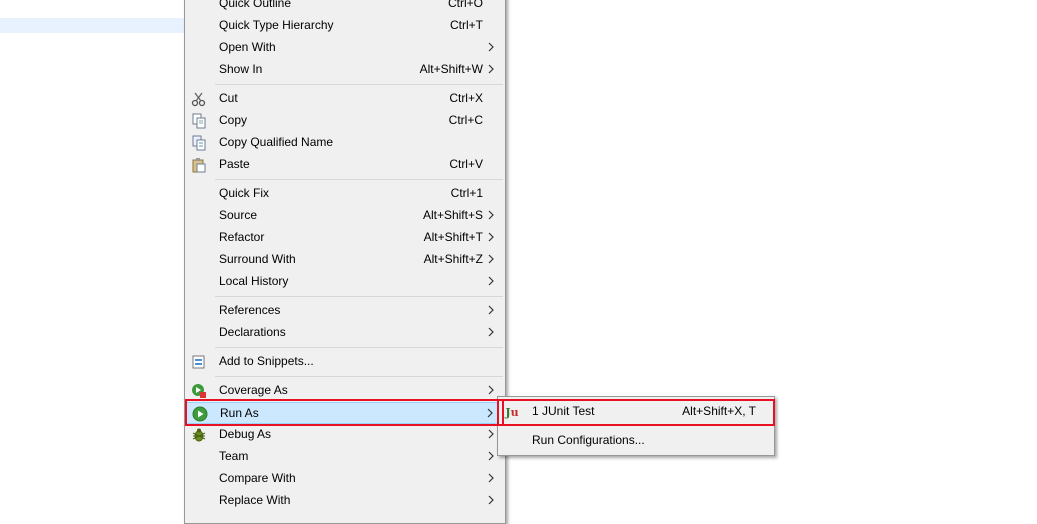 The width and height of the screenshot is (1037, 524). Describe the element at coordinates (199, 99) in the screenshot. I see `scissors-icon` at that location.